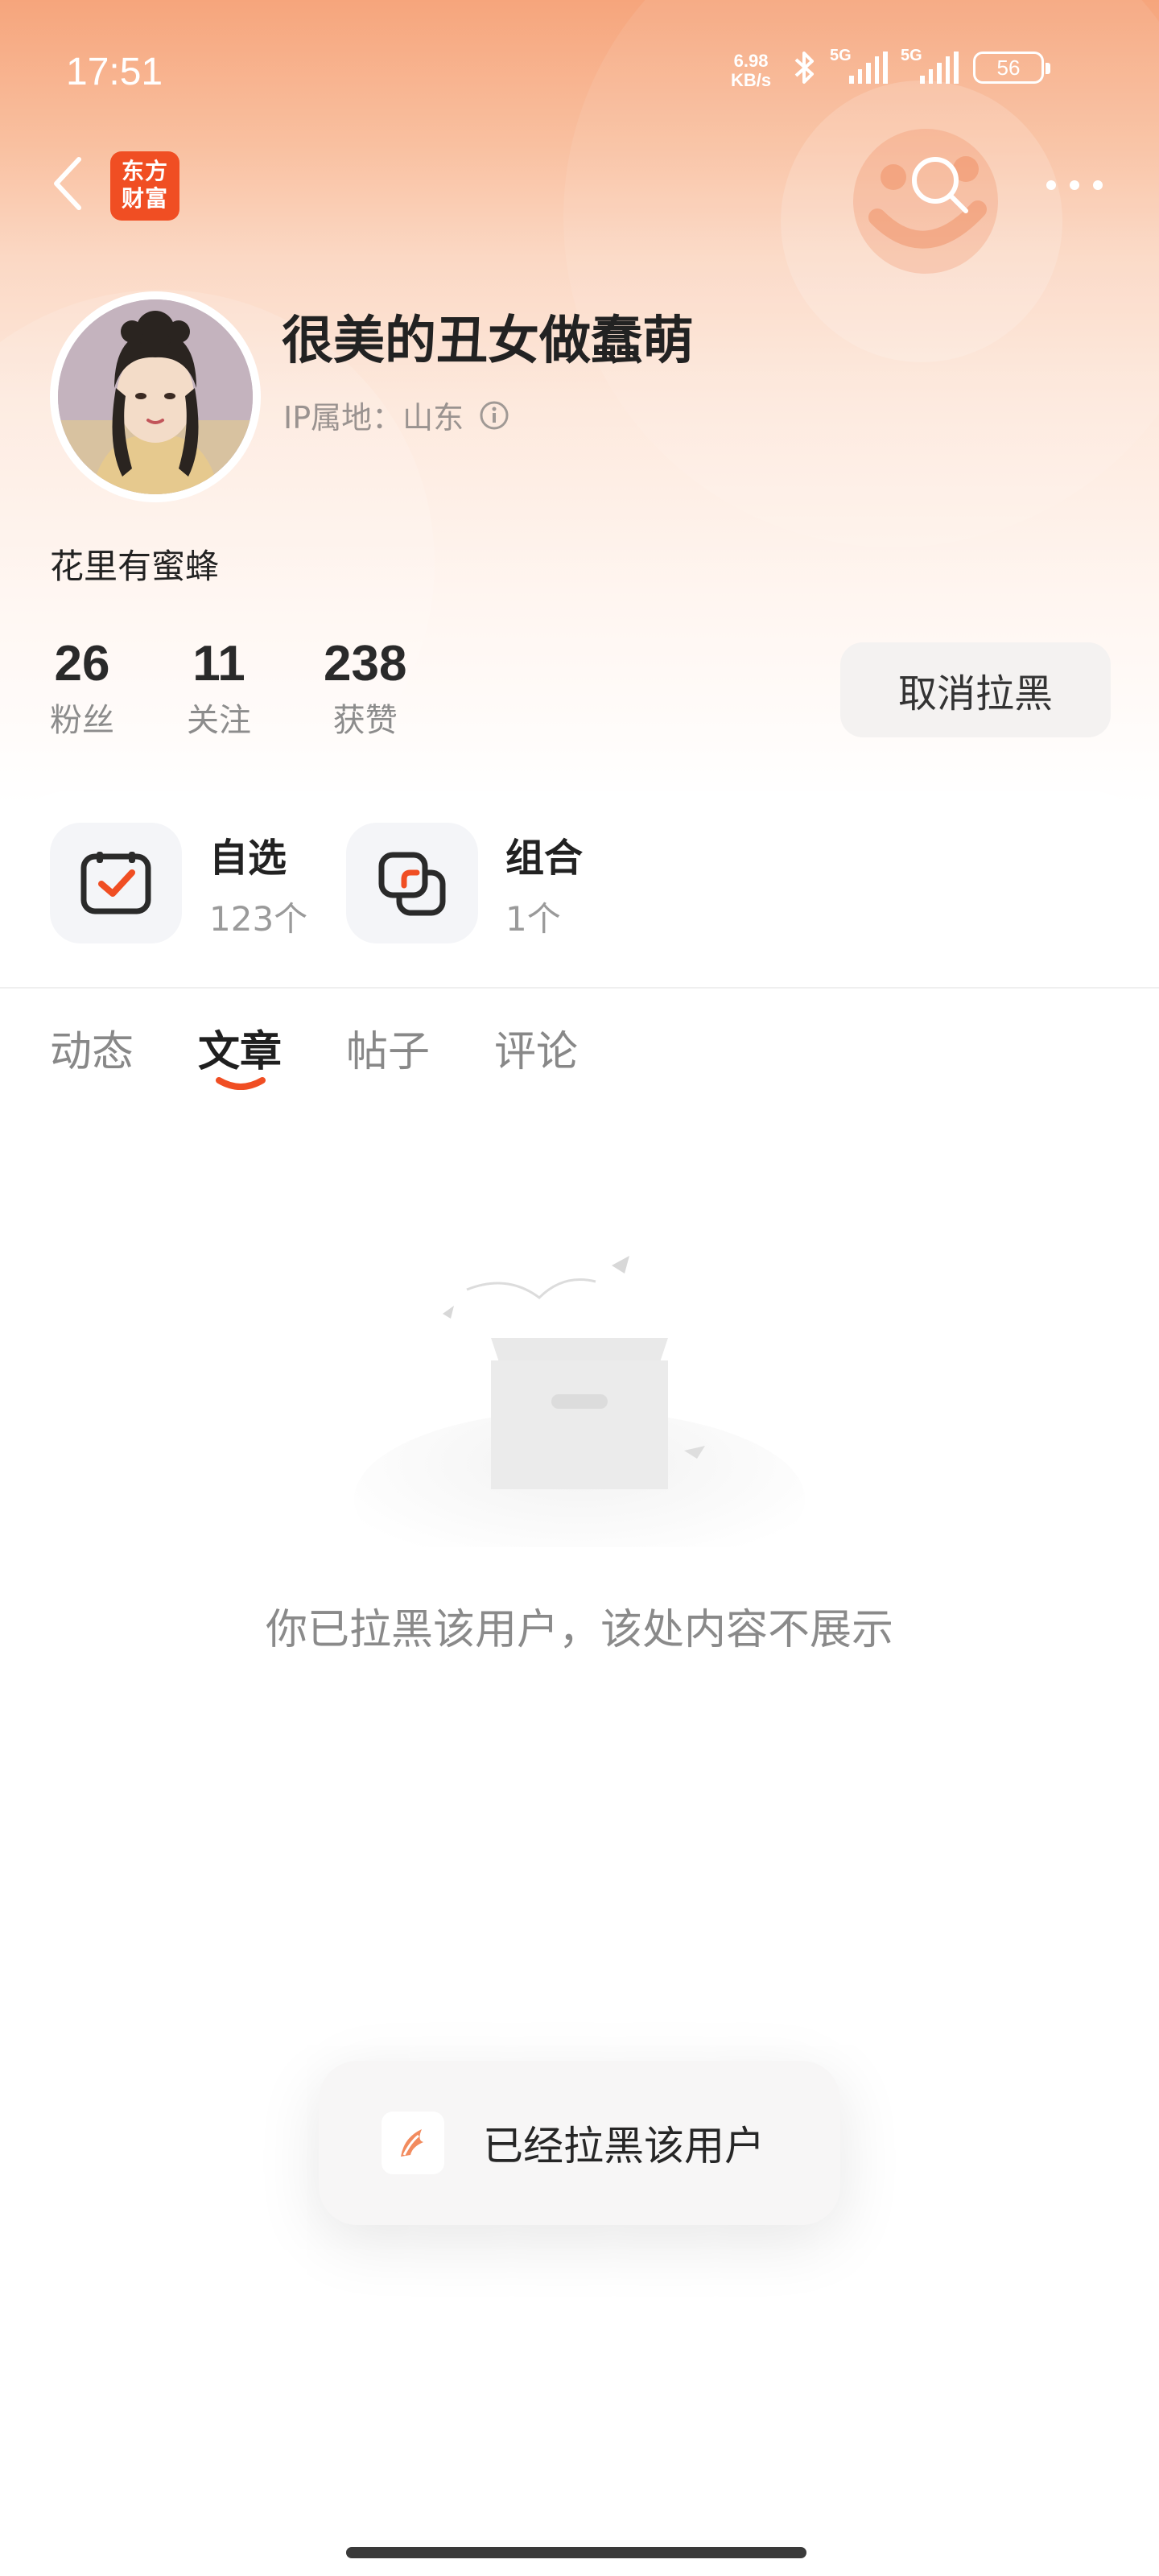 This screenshot has height=2576, width=1159. Describe the element at coordinates (804, 68) in the screenshot. I see `bluetooth-icon` at that location.